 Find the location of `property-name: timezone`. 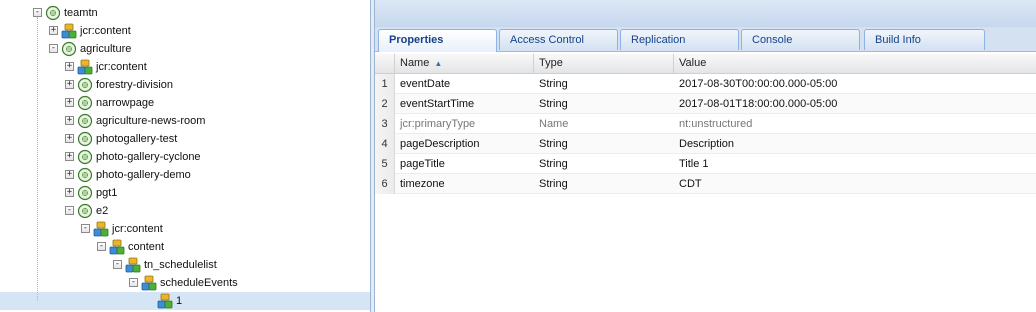

property-name: timezone is located at coordinates (464, 184).